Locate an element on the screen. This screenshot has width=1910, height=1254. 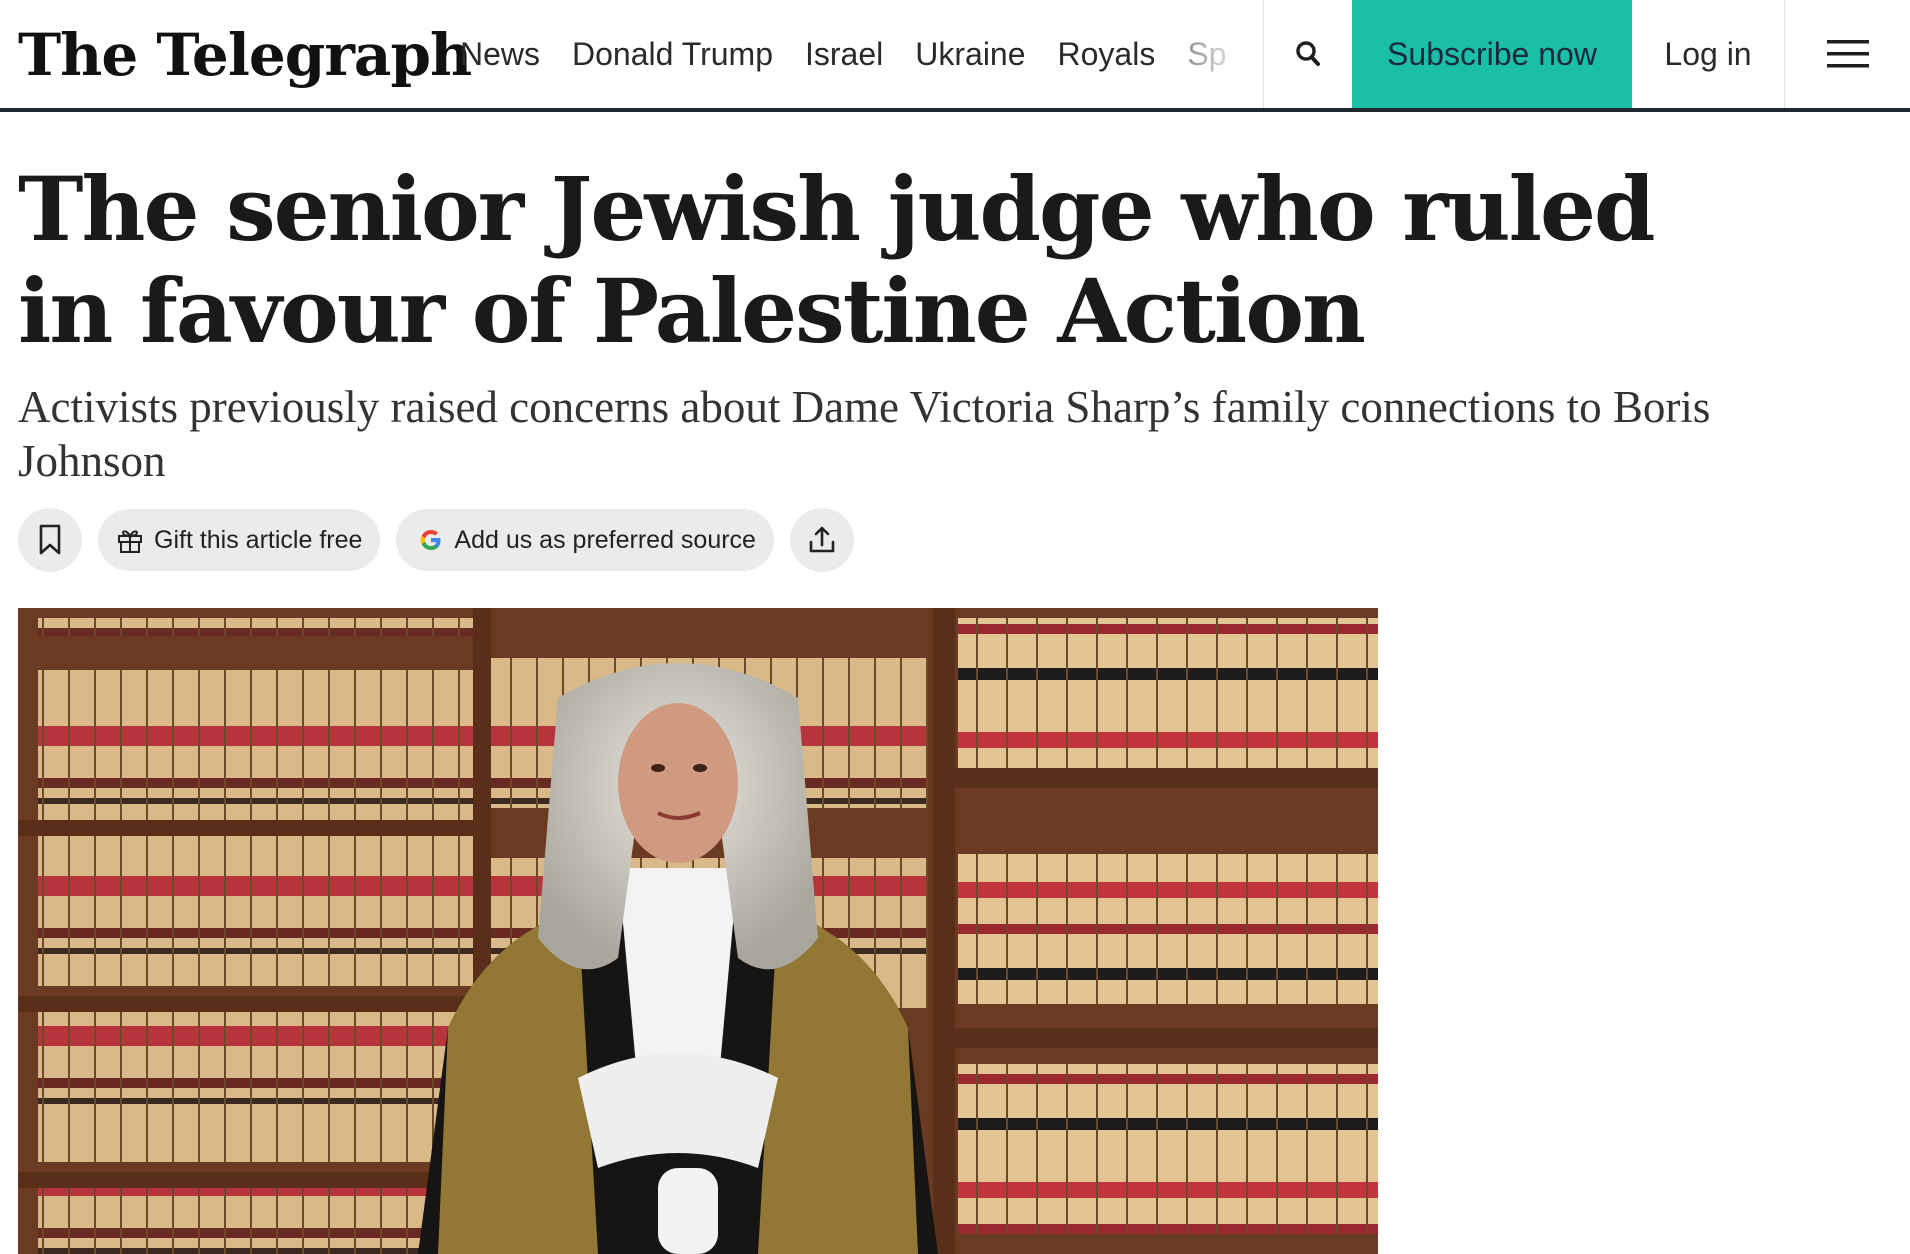
search-icon is located at coordinates (1308, 53).